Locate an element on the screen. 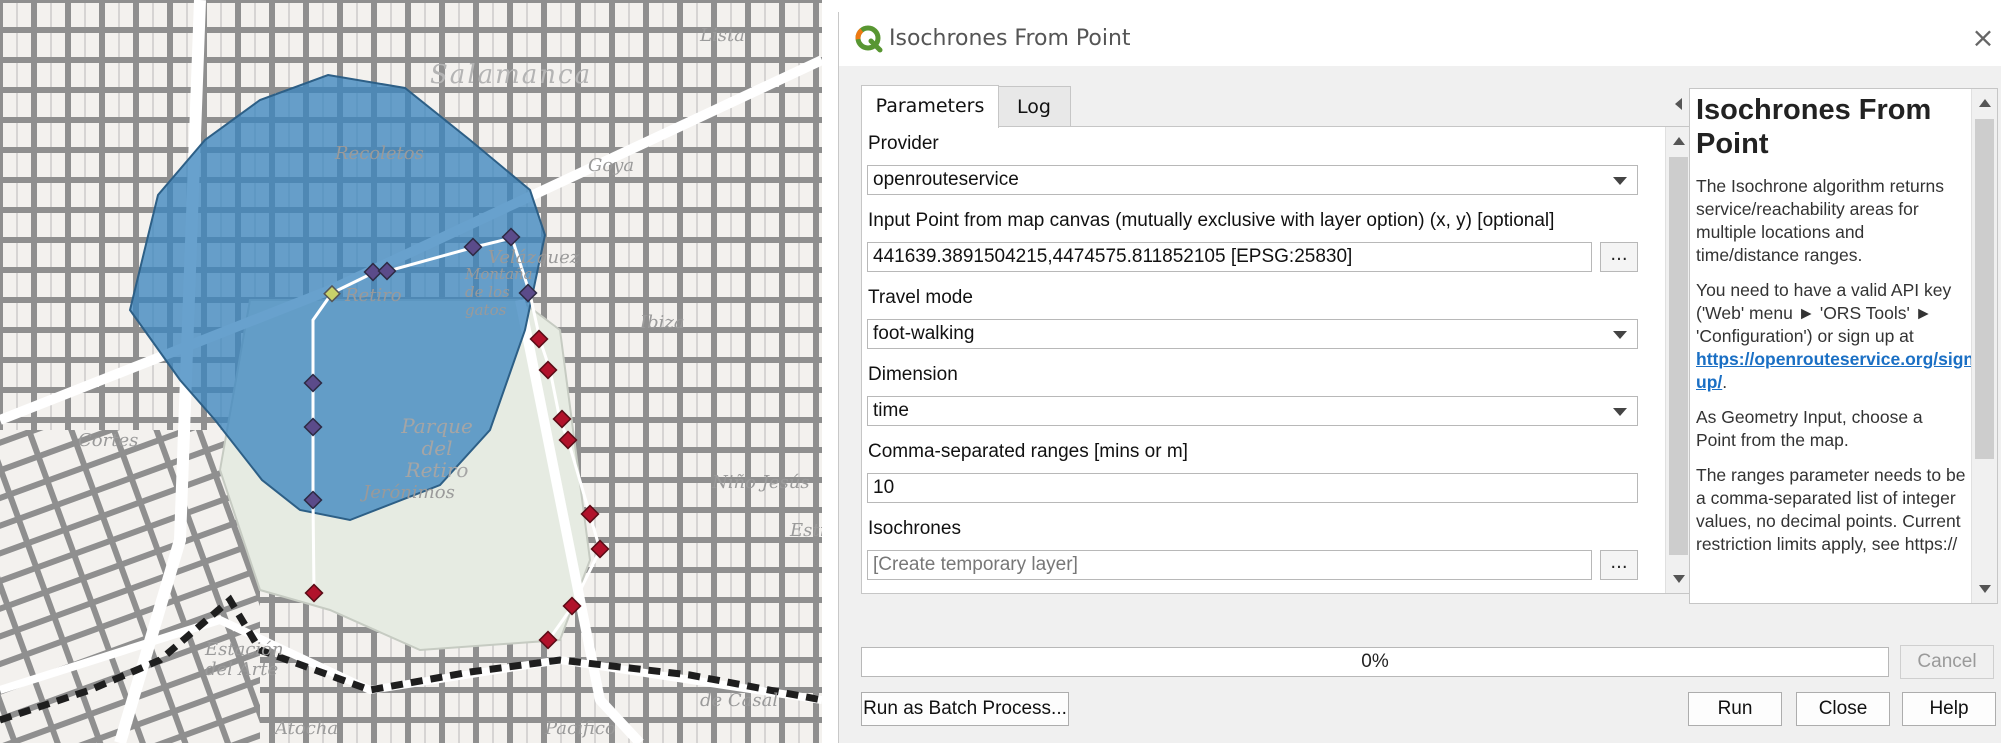  dimension-value: time is located at coordinates (891, 410).